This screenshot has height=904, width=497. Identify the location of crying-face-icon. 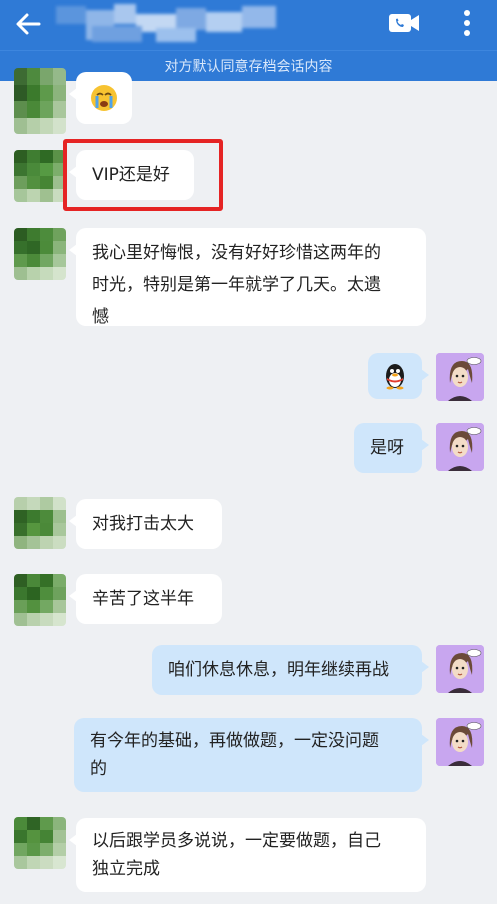
(104, 98).